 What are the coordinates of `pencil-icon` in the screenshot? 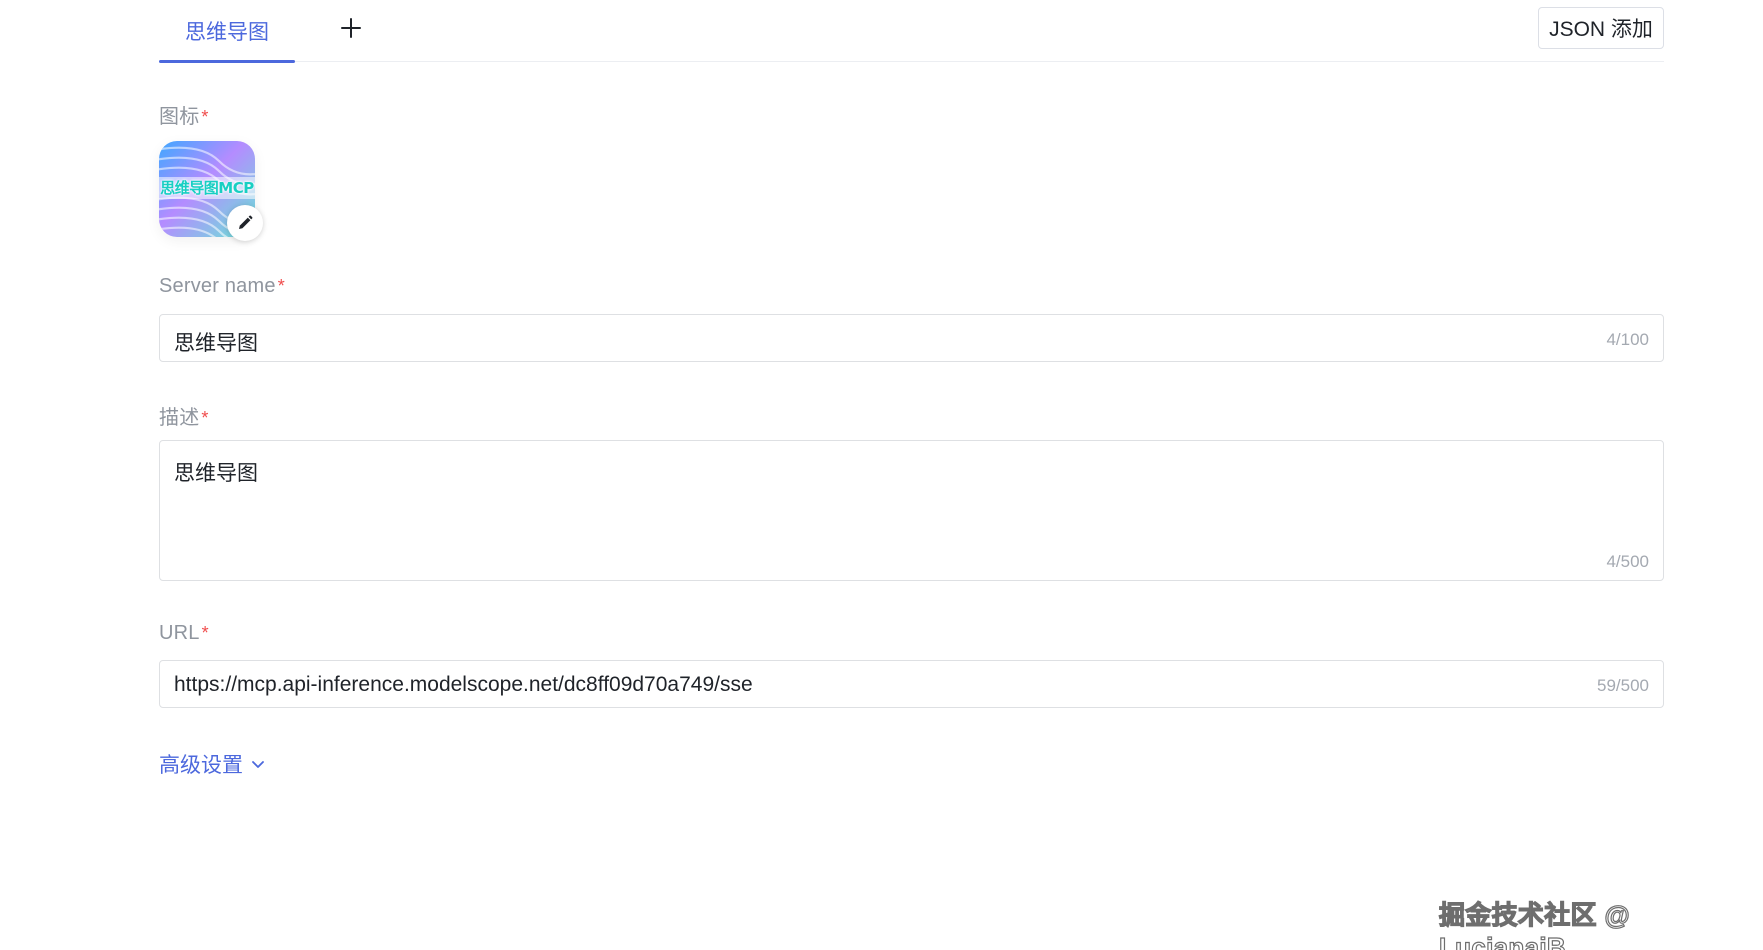 It's located at (246, 222).